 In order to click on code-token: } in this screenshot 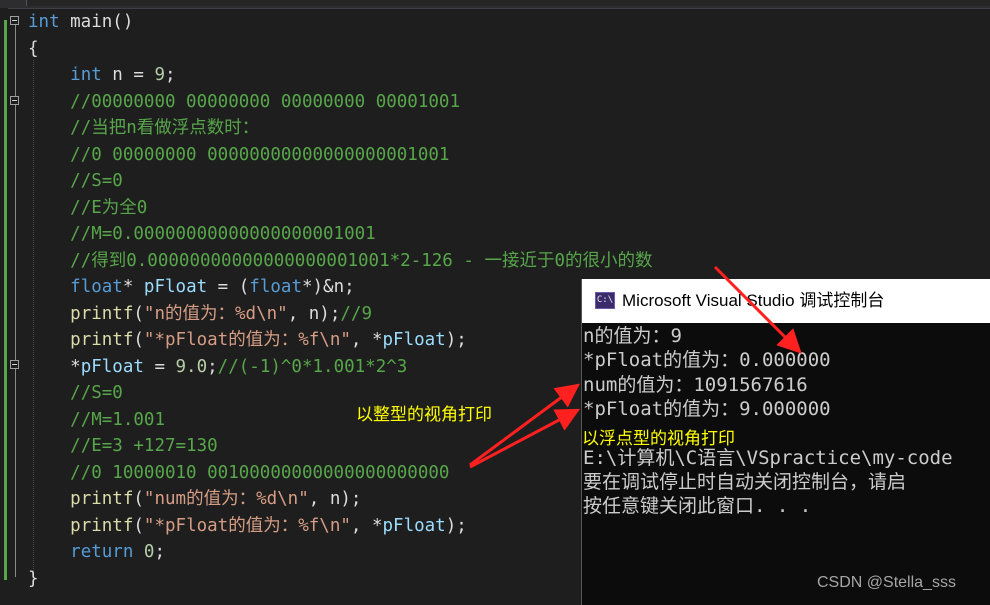, I will do `click(33, 578)`.